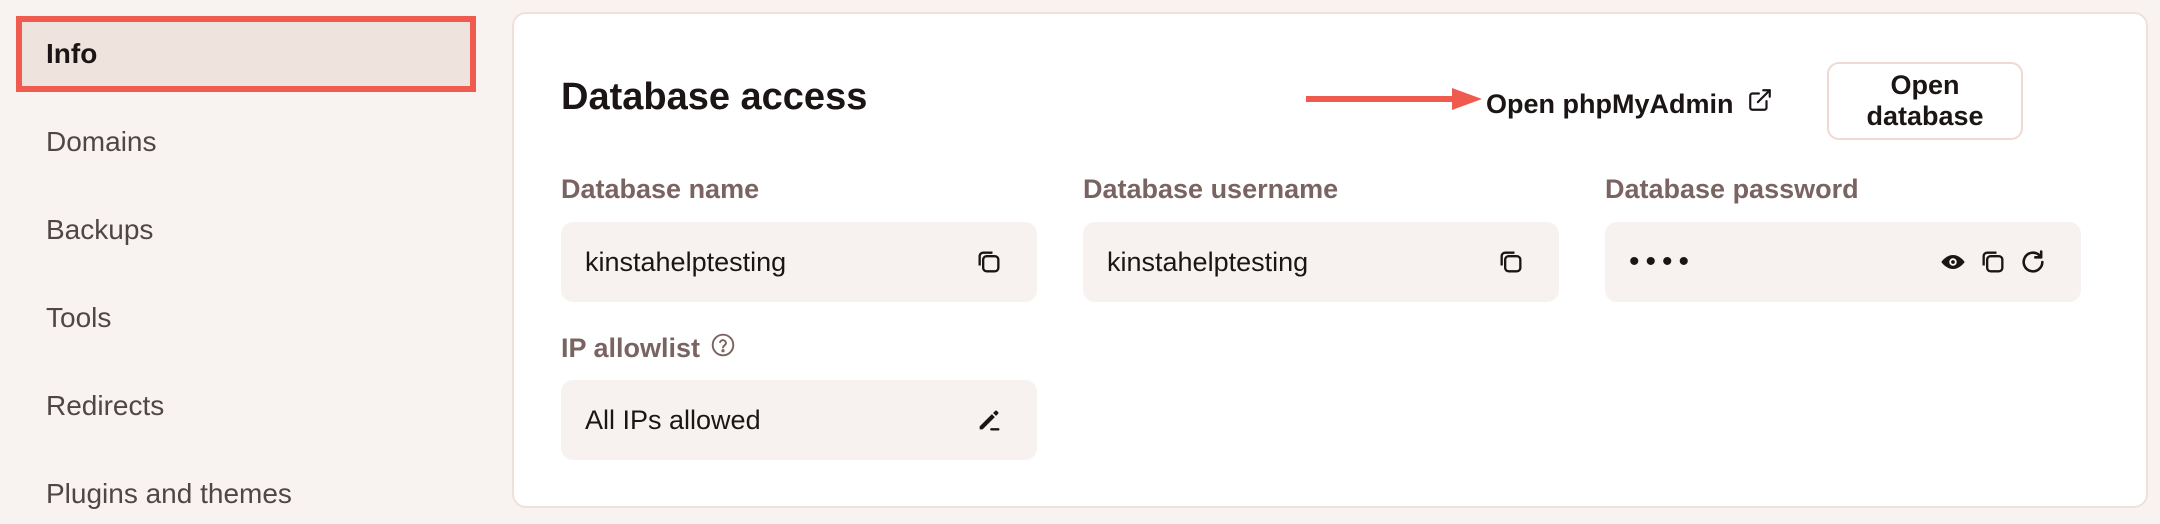 This screenshot has height=524, width=2160. Describe the element at coordinates (1321, 262) in the screenshot. I see `db-username-field: kinstahelptesting` at that location.